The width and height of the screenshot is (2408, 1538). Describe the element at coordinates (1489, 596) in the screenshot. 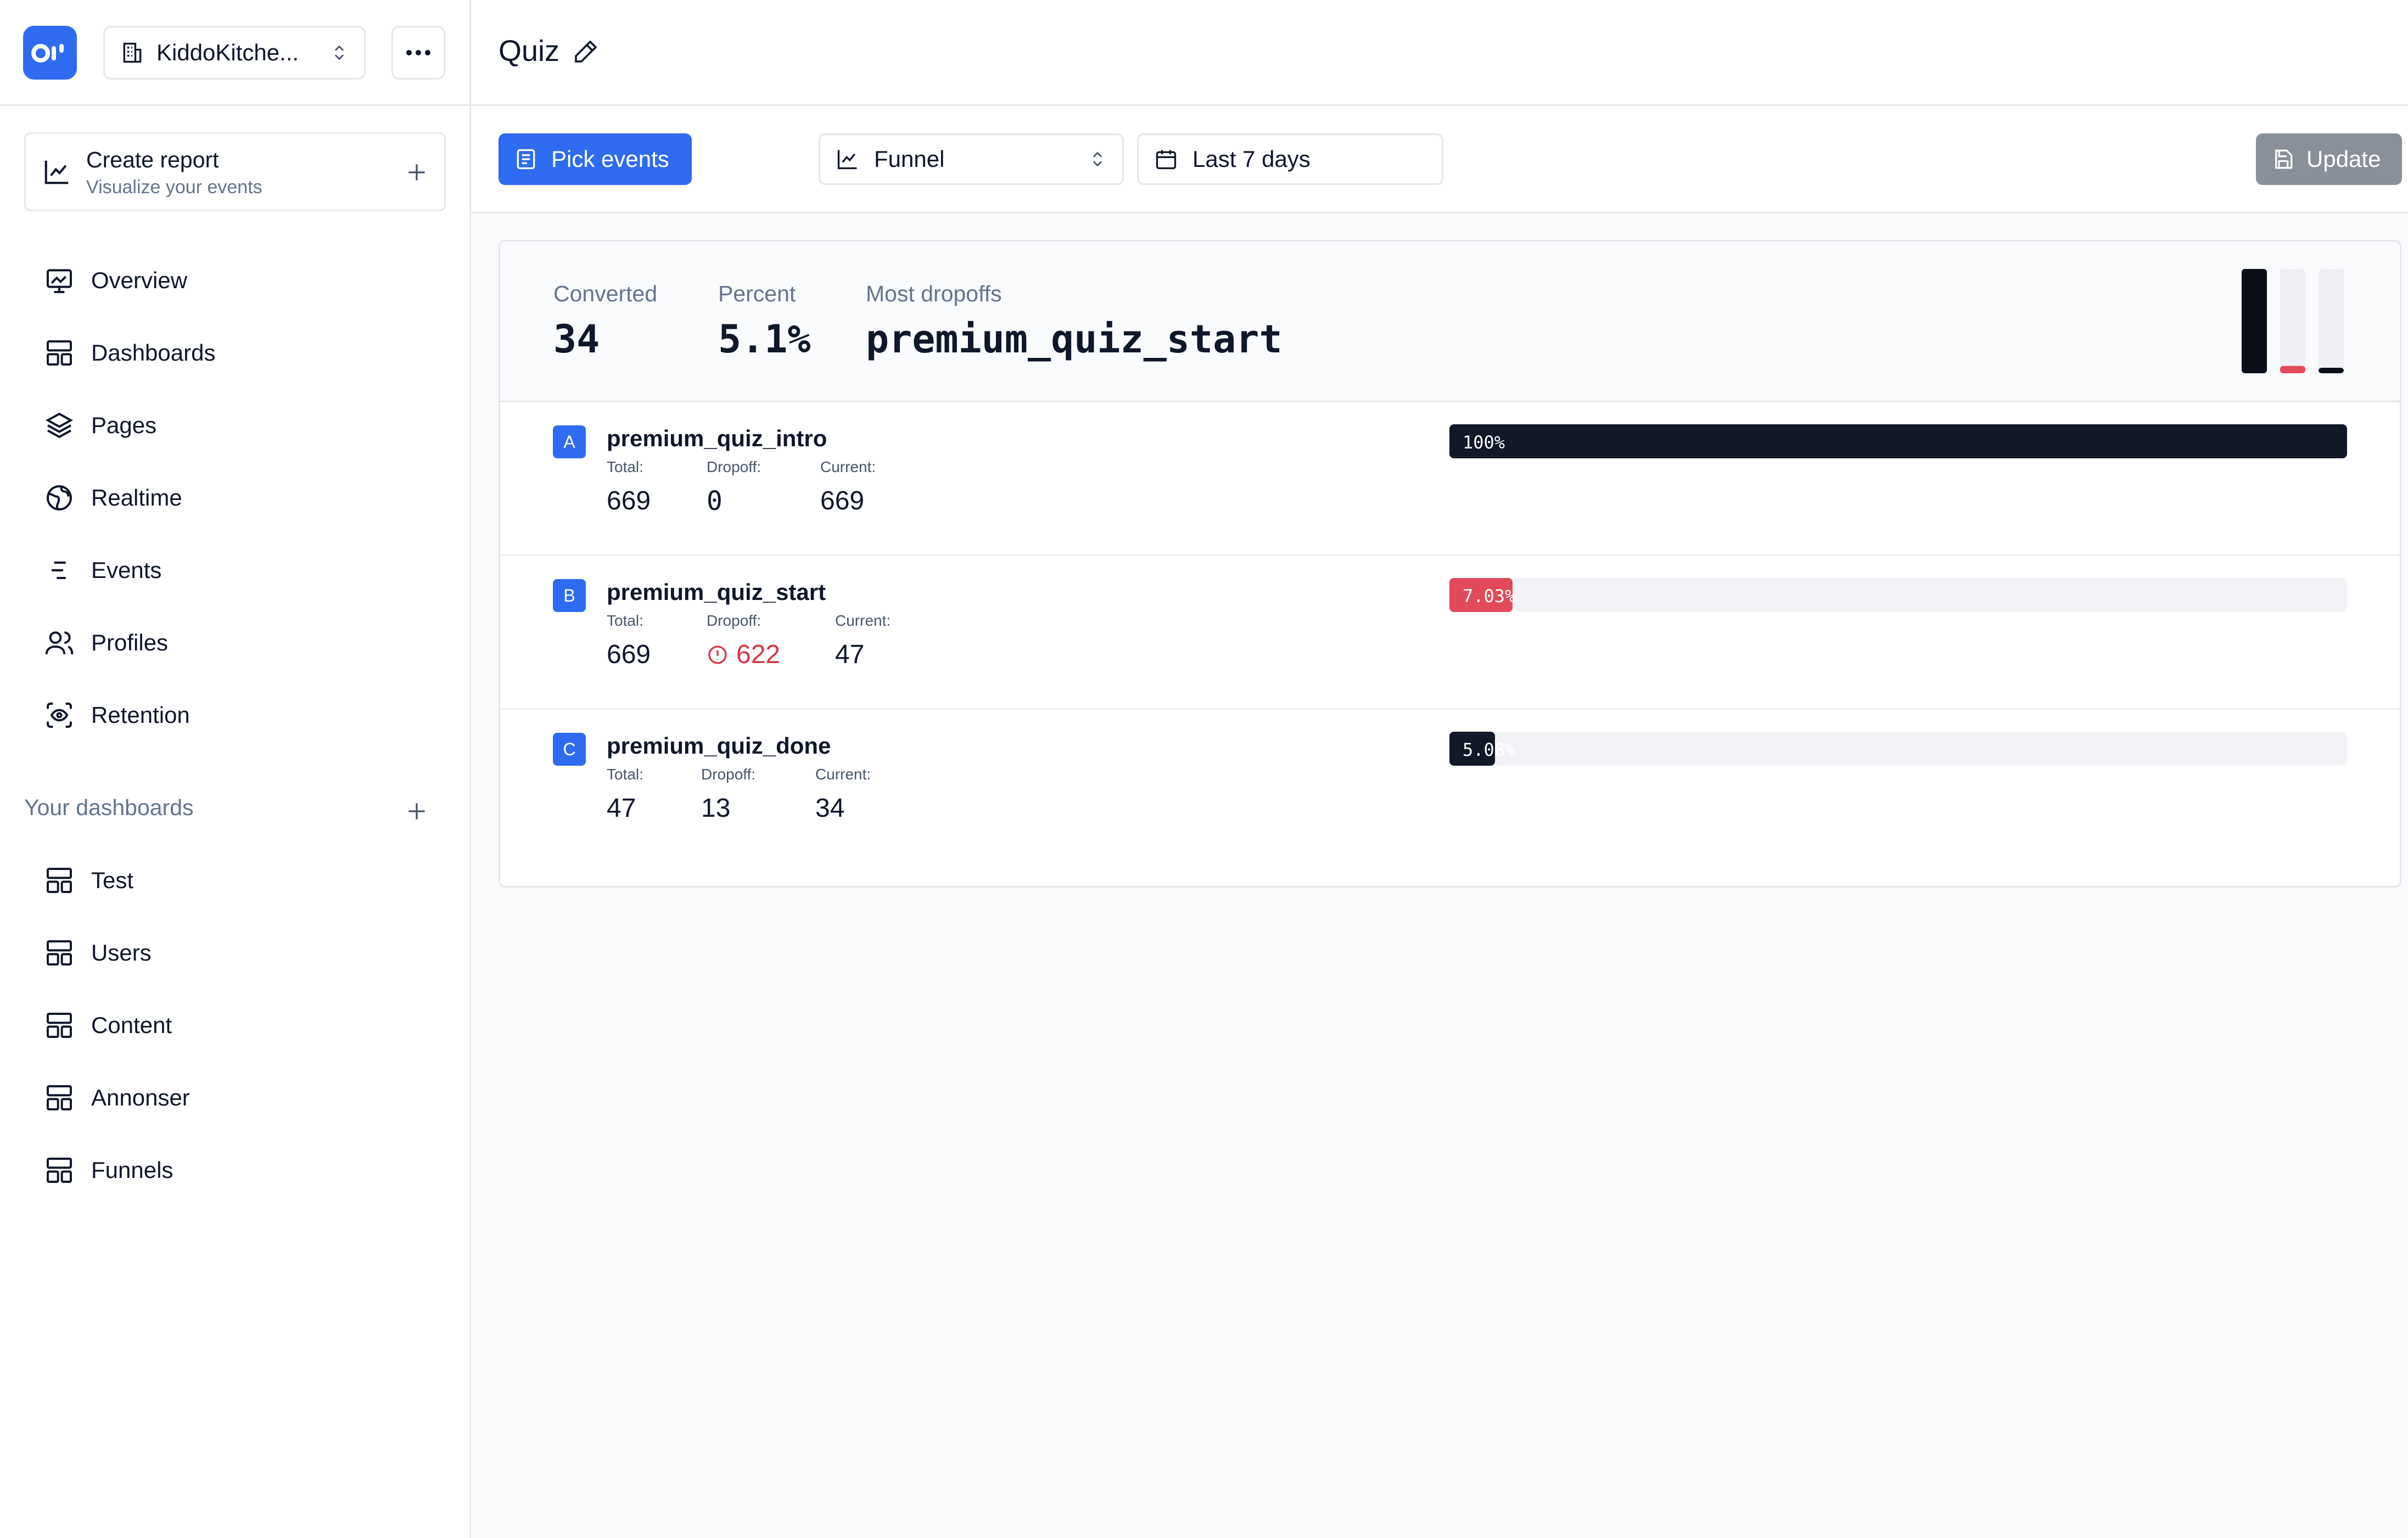

I see `step-conversion-percent: 7.03%` at that location.